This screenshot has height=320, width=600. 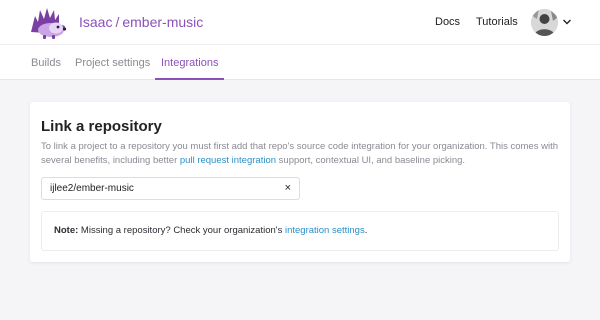 What do you see at coordinates (190, 62) in the screenshot?
I see `tab-integrations: Integrations` at bounding box center [190, 62].